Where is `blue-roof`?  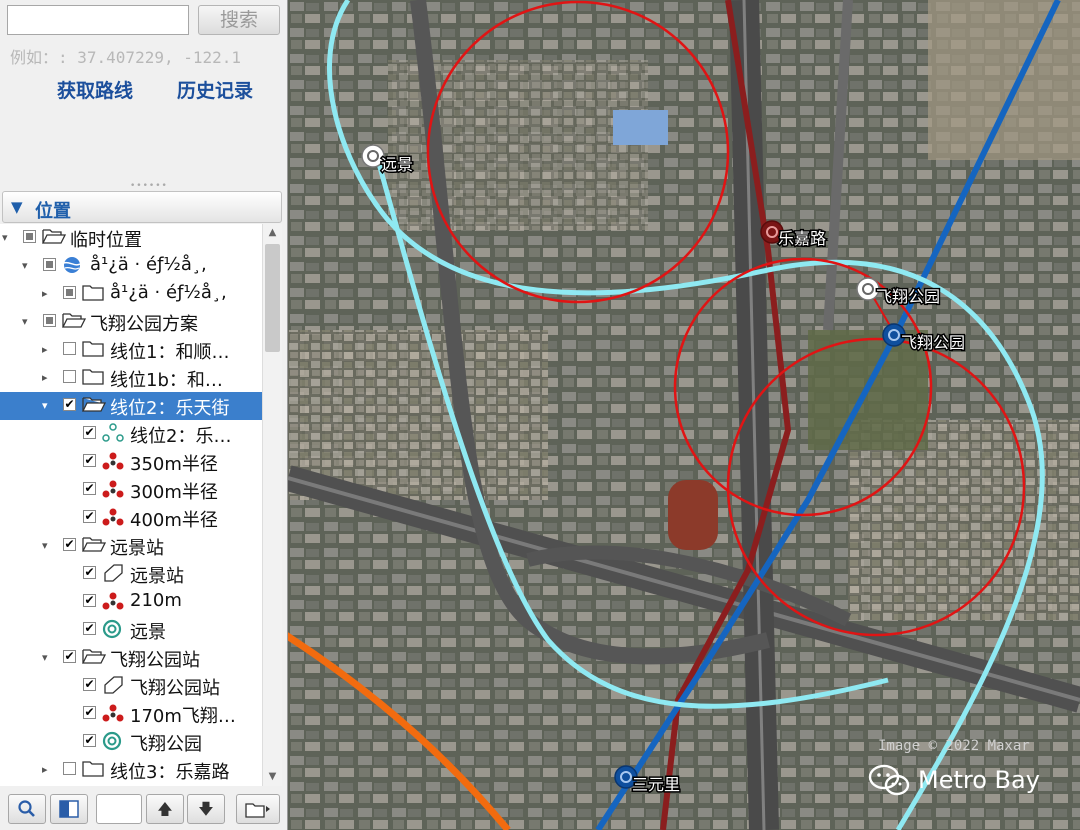 blue-roof is located at coordinates (640, 127).